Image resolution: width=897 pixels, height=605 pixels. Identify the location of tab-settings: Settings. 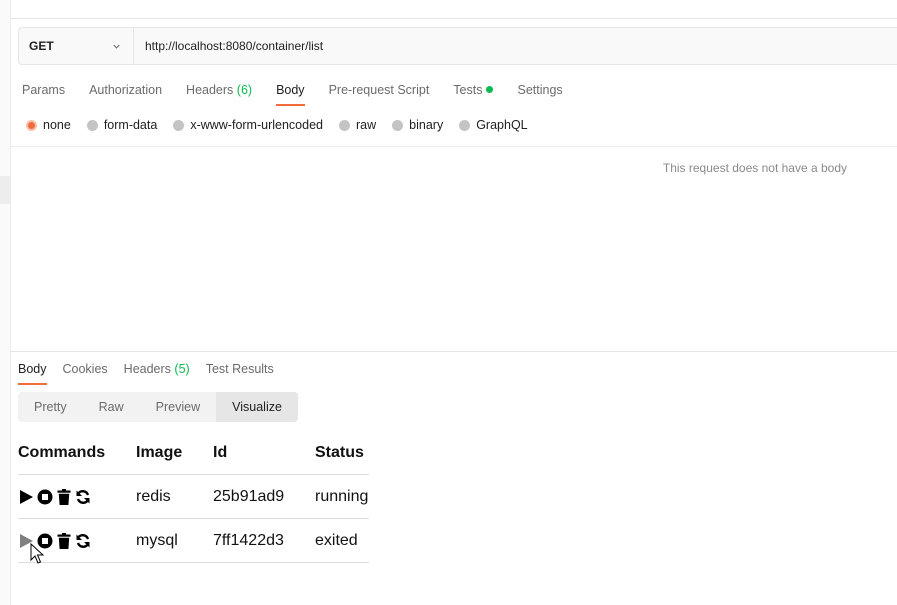
(539, 93).